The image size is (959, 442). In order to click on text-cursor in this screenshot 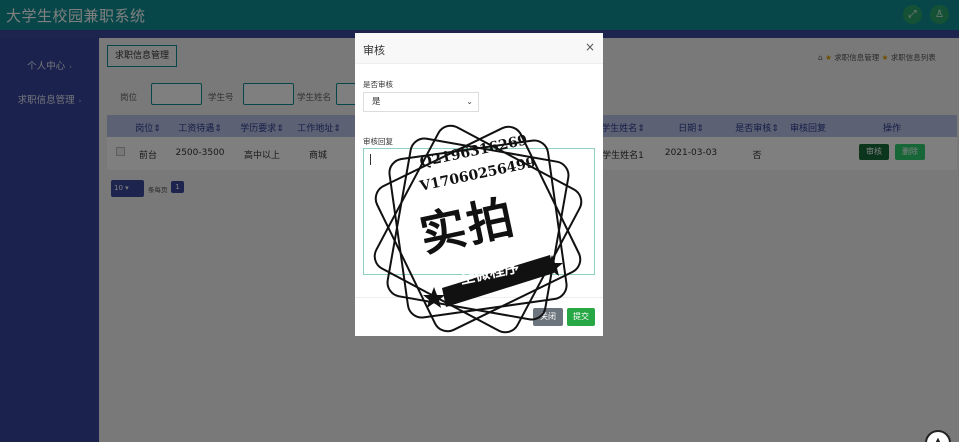, I will do `click(370, 159)`.